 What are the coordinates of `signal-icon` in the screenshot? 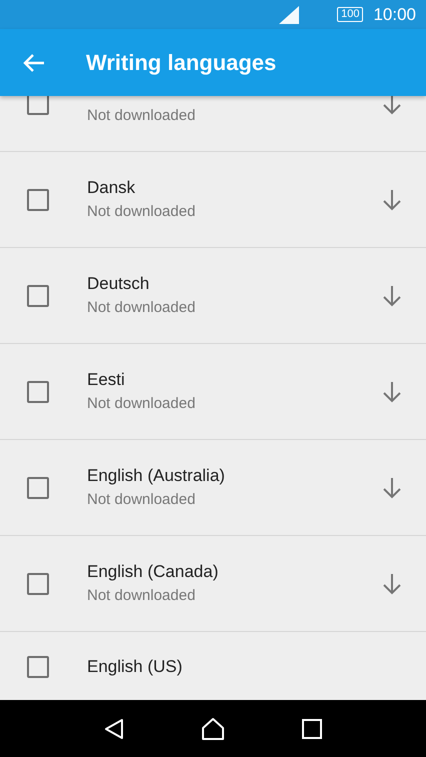 It's located at (289, 15).